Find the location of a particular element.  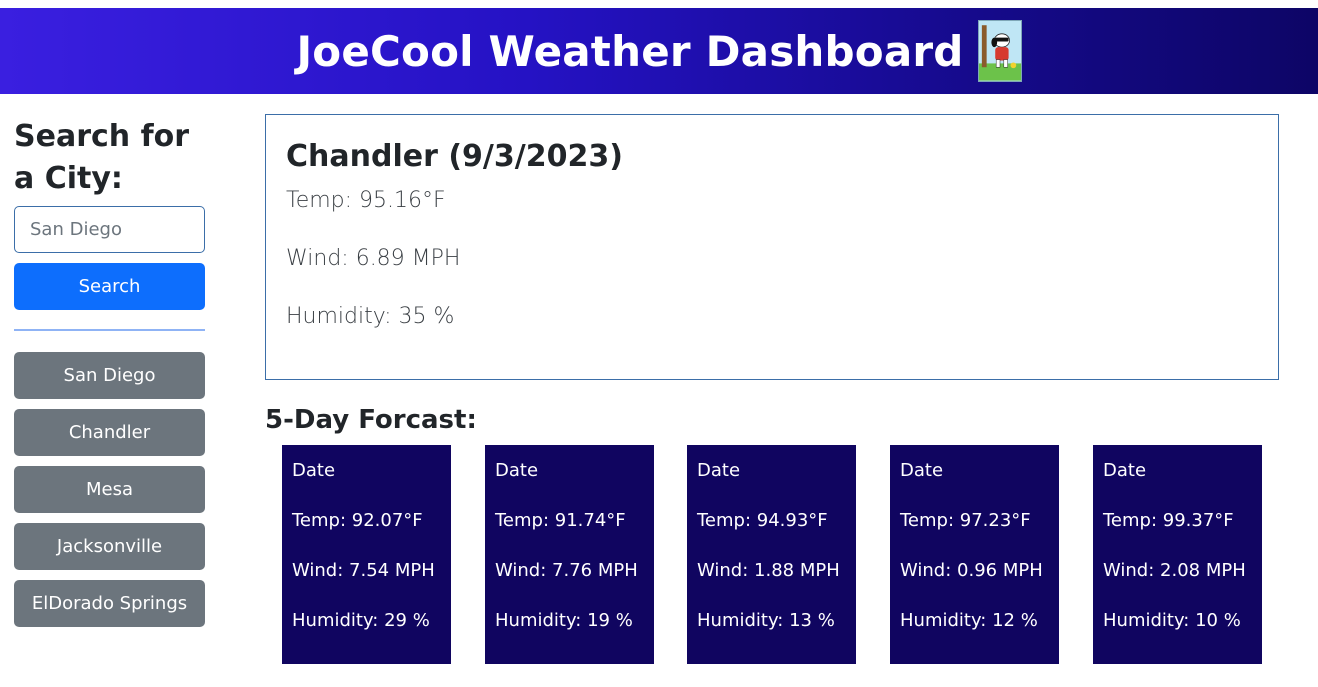

app-header: JoeCool Weather Dashboard is located at coordinates (659, 51).